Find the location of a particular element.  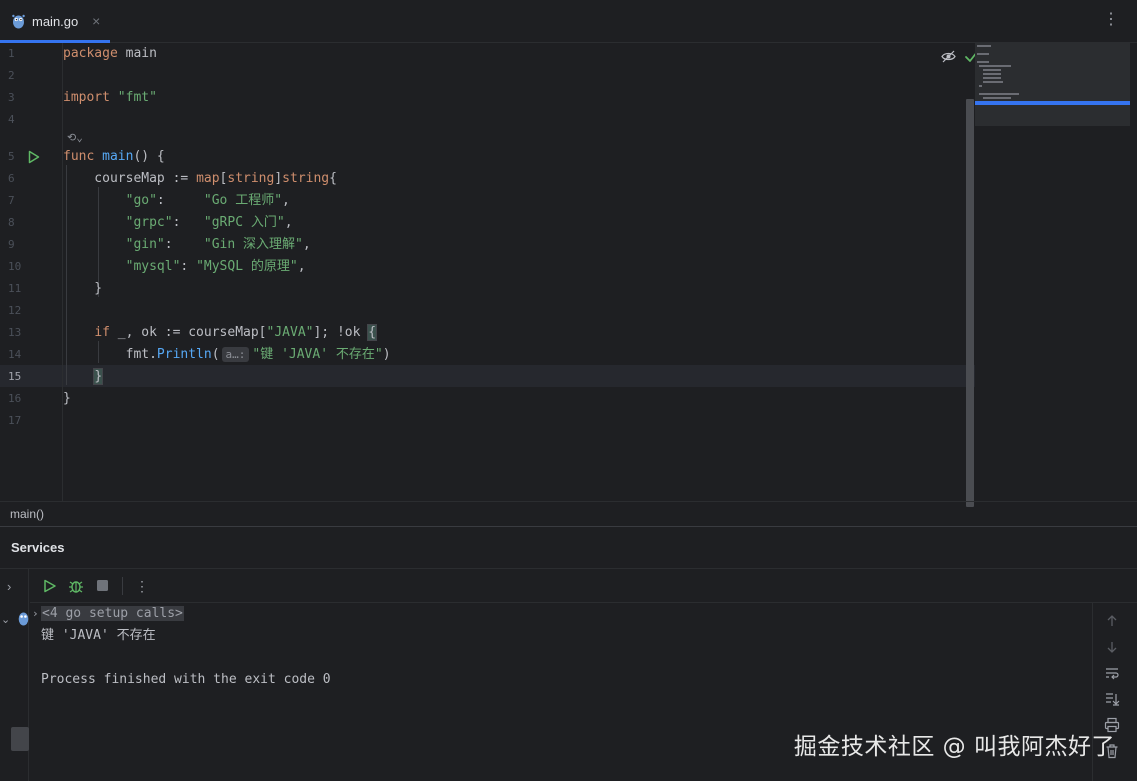

code-vision-icon: ⟲⌄ is located at coordinates (75, 137).